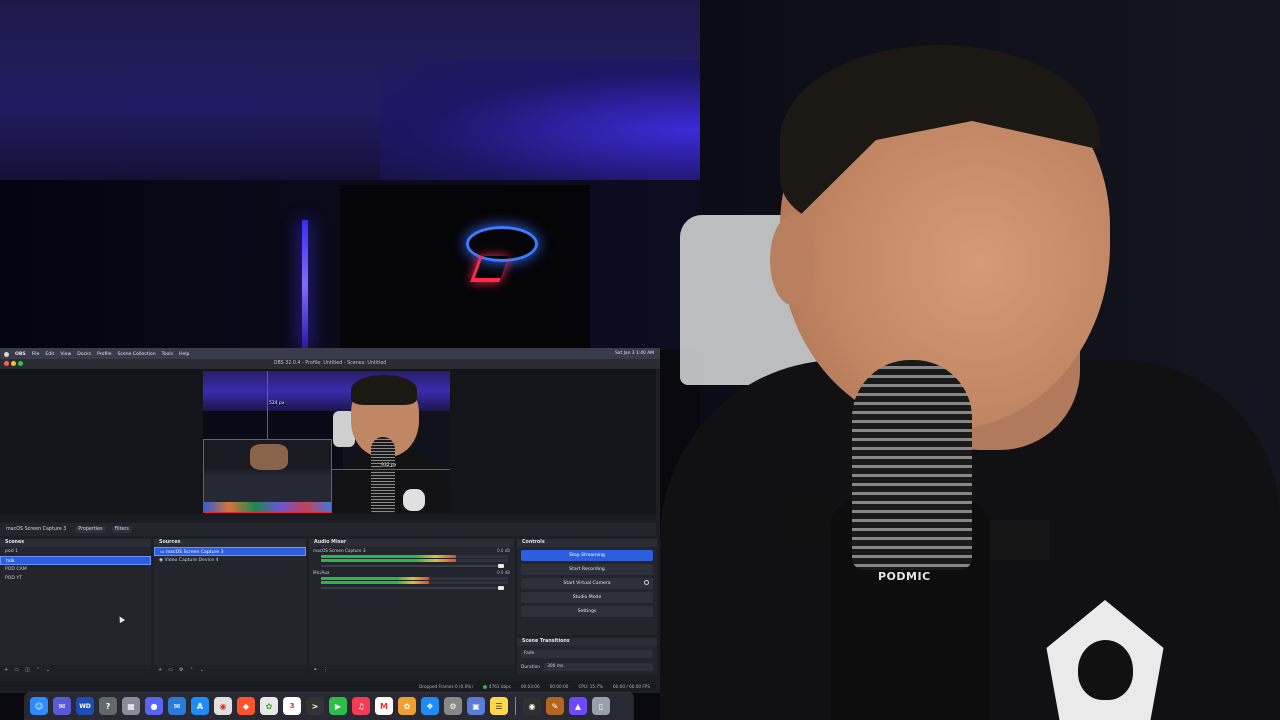 This screenshot has height=720, width=1280. Describe the element at coordinates (160, 670) in the screenshot. I see `add-source-icon: +` at that location.